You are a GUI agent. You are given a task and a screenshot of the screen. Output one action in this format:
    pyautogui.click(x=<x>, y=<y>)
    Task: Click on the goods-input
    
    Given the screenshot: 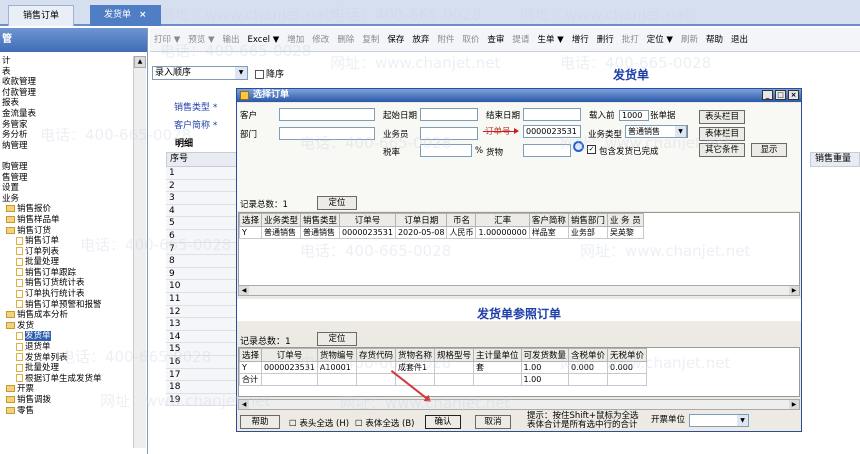 What is the action you would take?
    pyautogui.click(x=547, y=150)
    